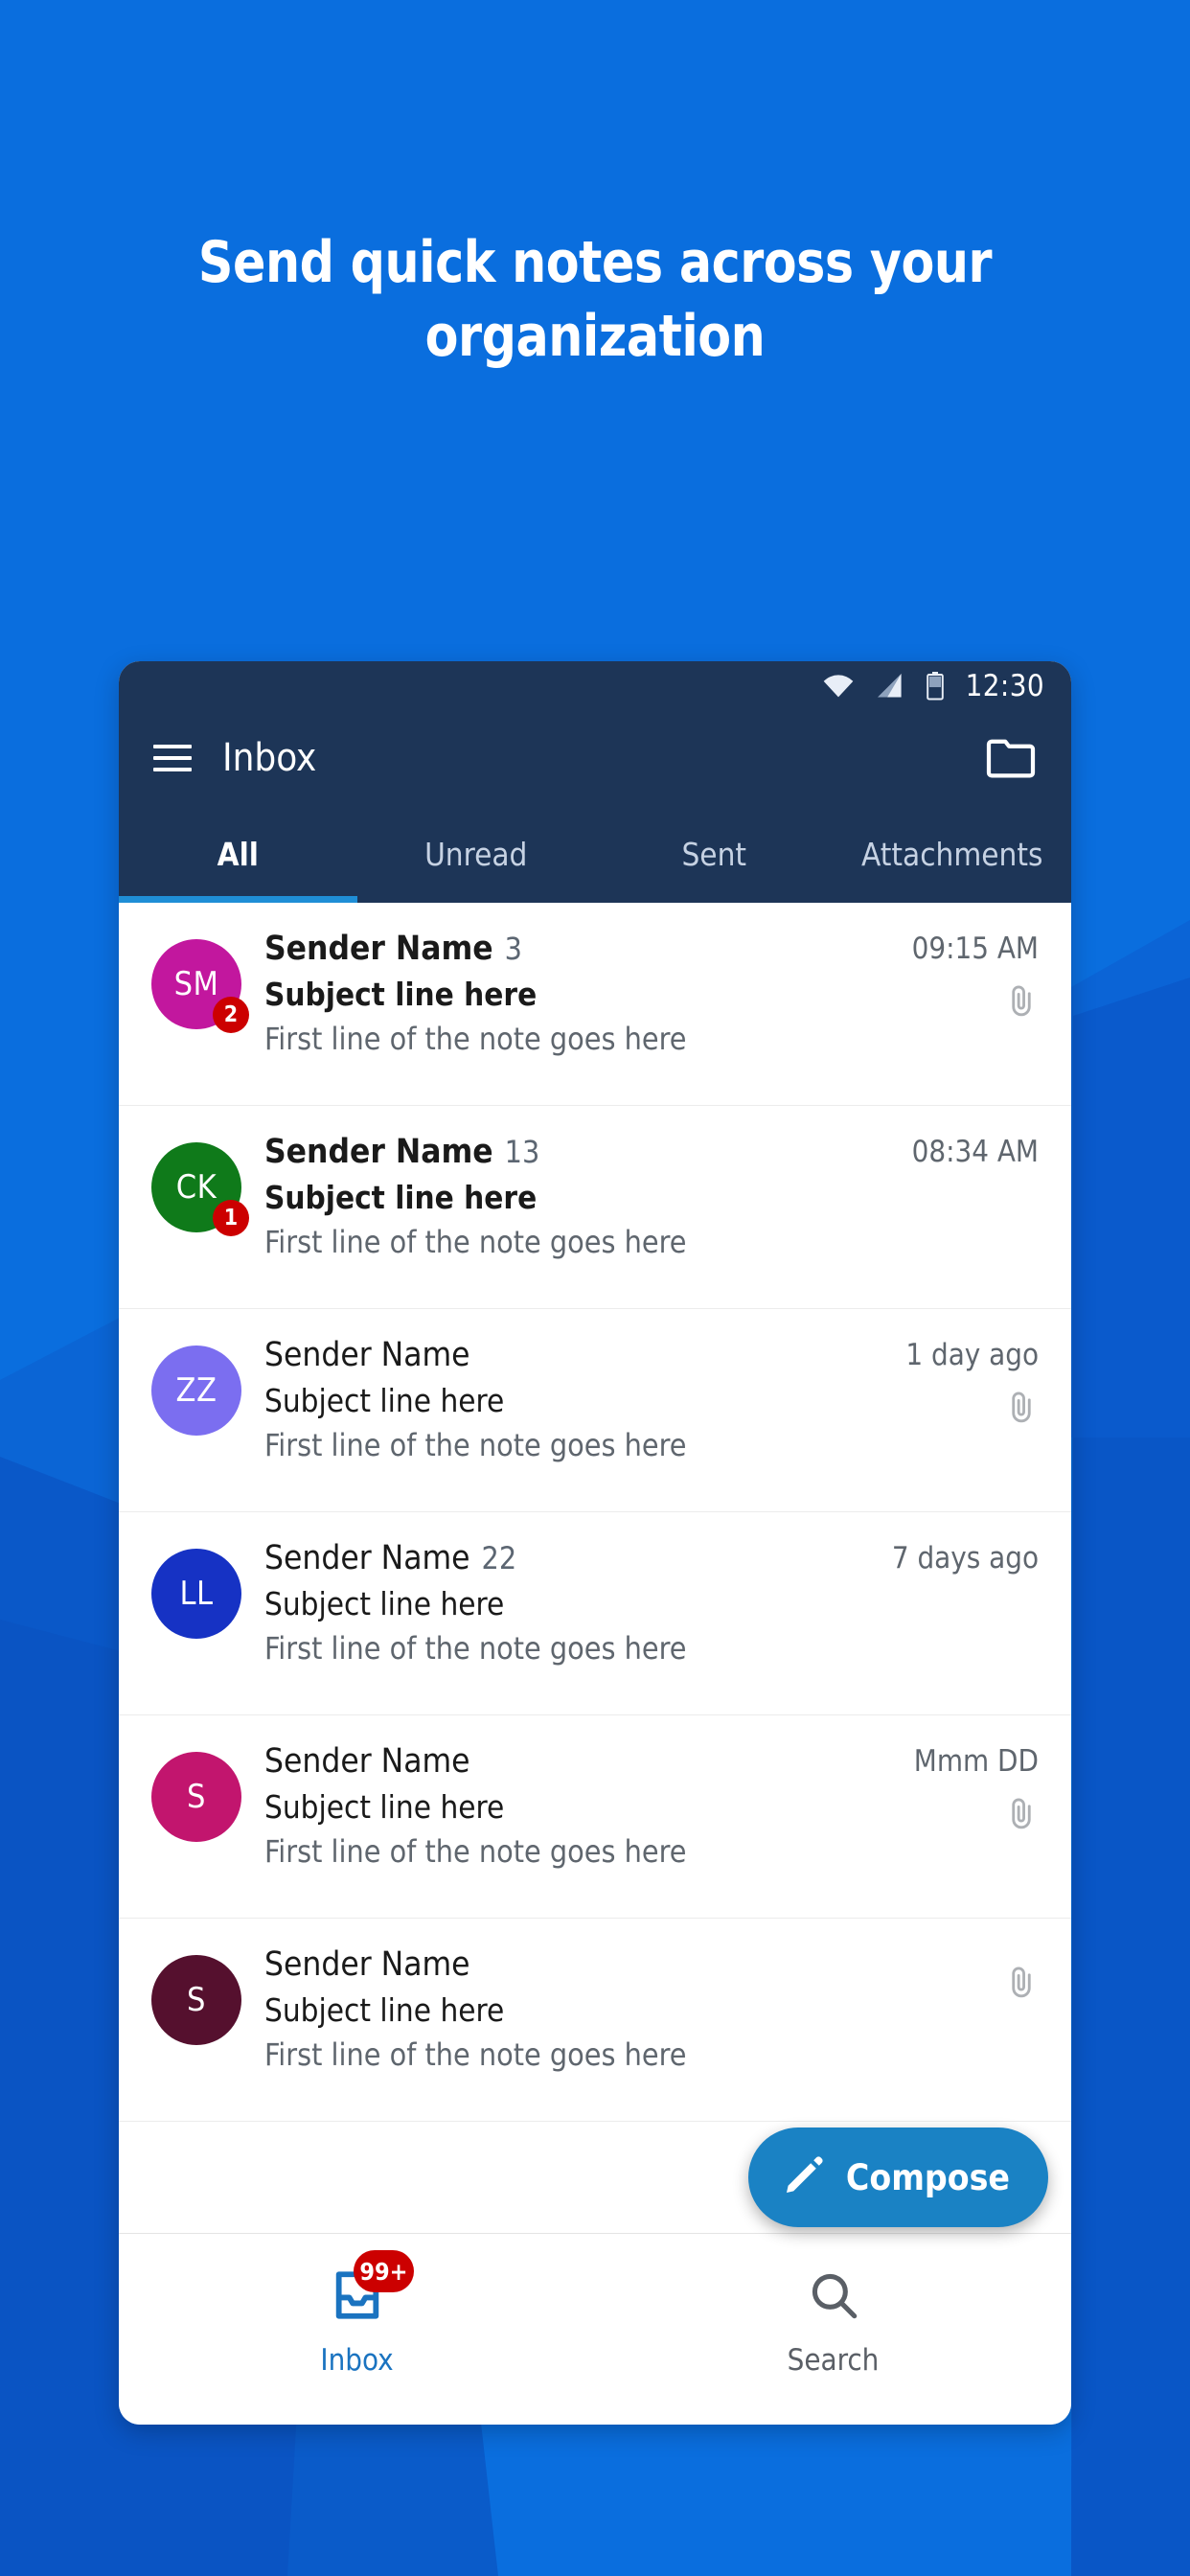 This screenshot has width=1190, height=2576. What do you see at coordinates (976, 1761) in the screenshot?
I see `message-time: Mmm DD` at bounding box center [976, 1761].